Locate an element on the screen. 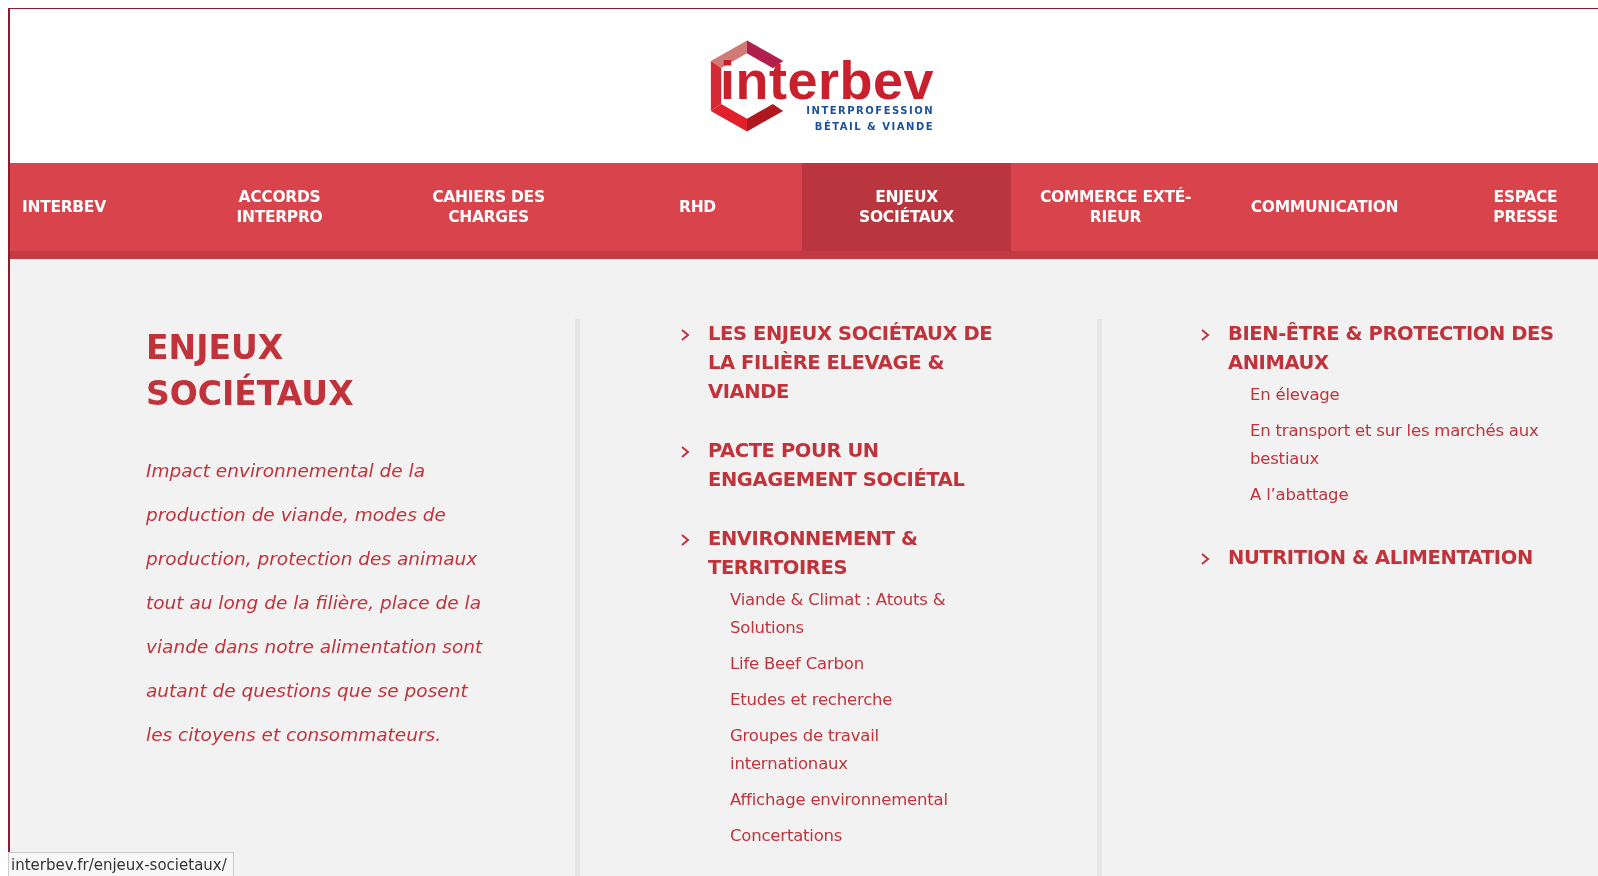 The image size is (1598, 876). section-title: ENJEUX SOCIÉTAUX is located at coordinates (250, 371).